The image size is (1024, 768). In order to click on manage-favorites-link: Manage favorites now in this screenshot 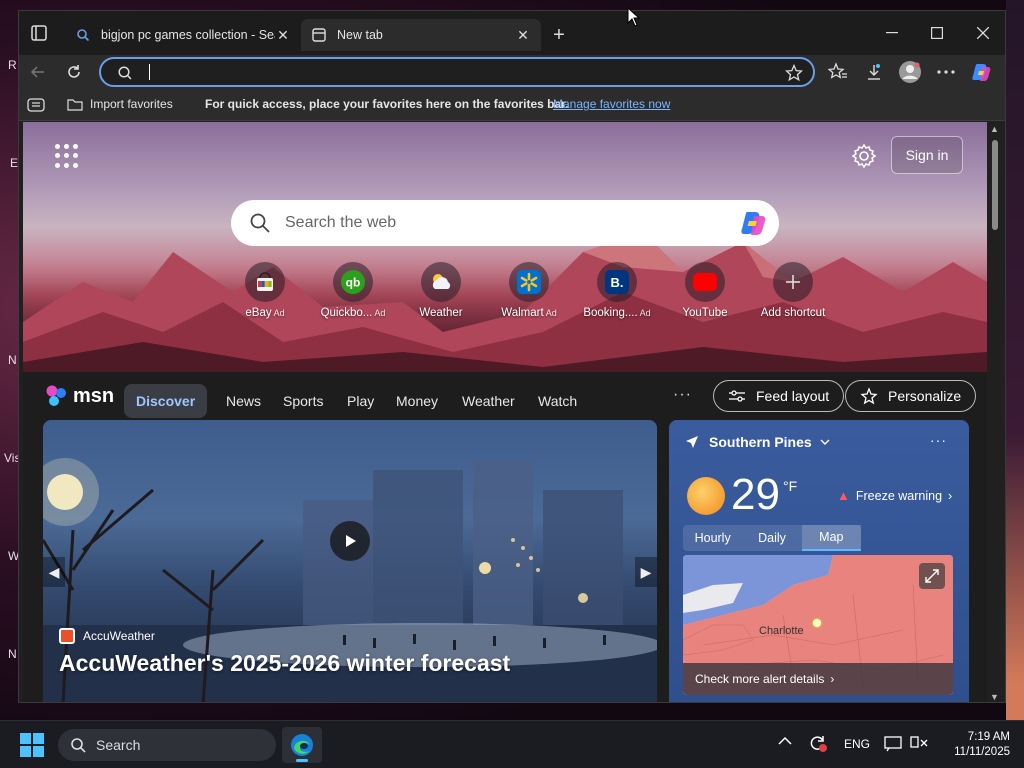, I will do `click(611, 104)`.